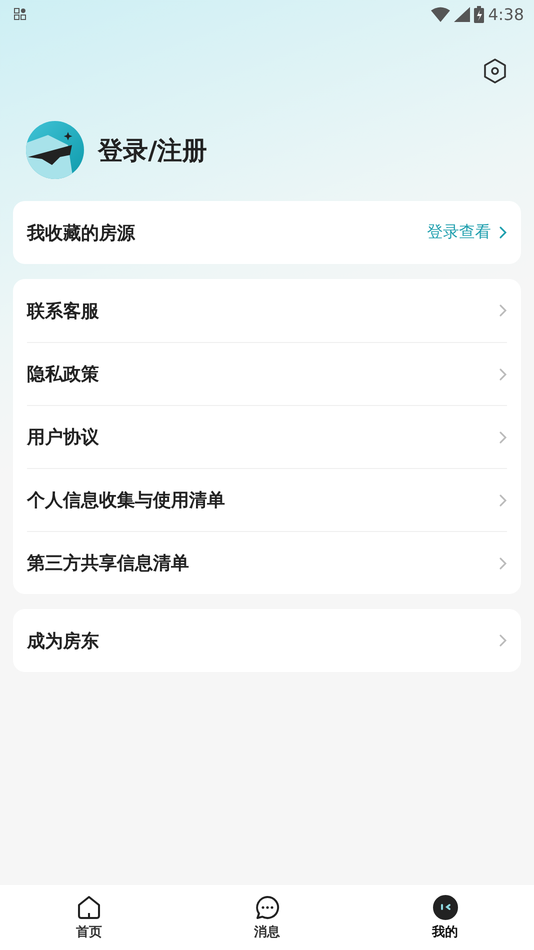 The image size is (534, 950). I want to click on menu-item: 用户协议, so click(63, 437).